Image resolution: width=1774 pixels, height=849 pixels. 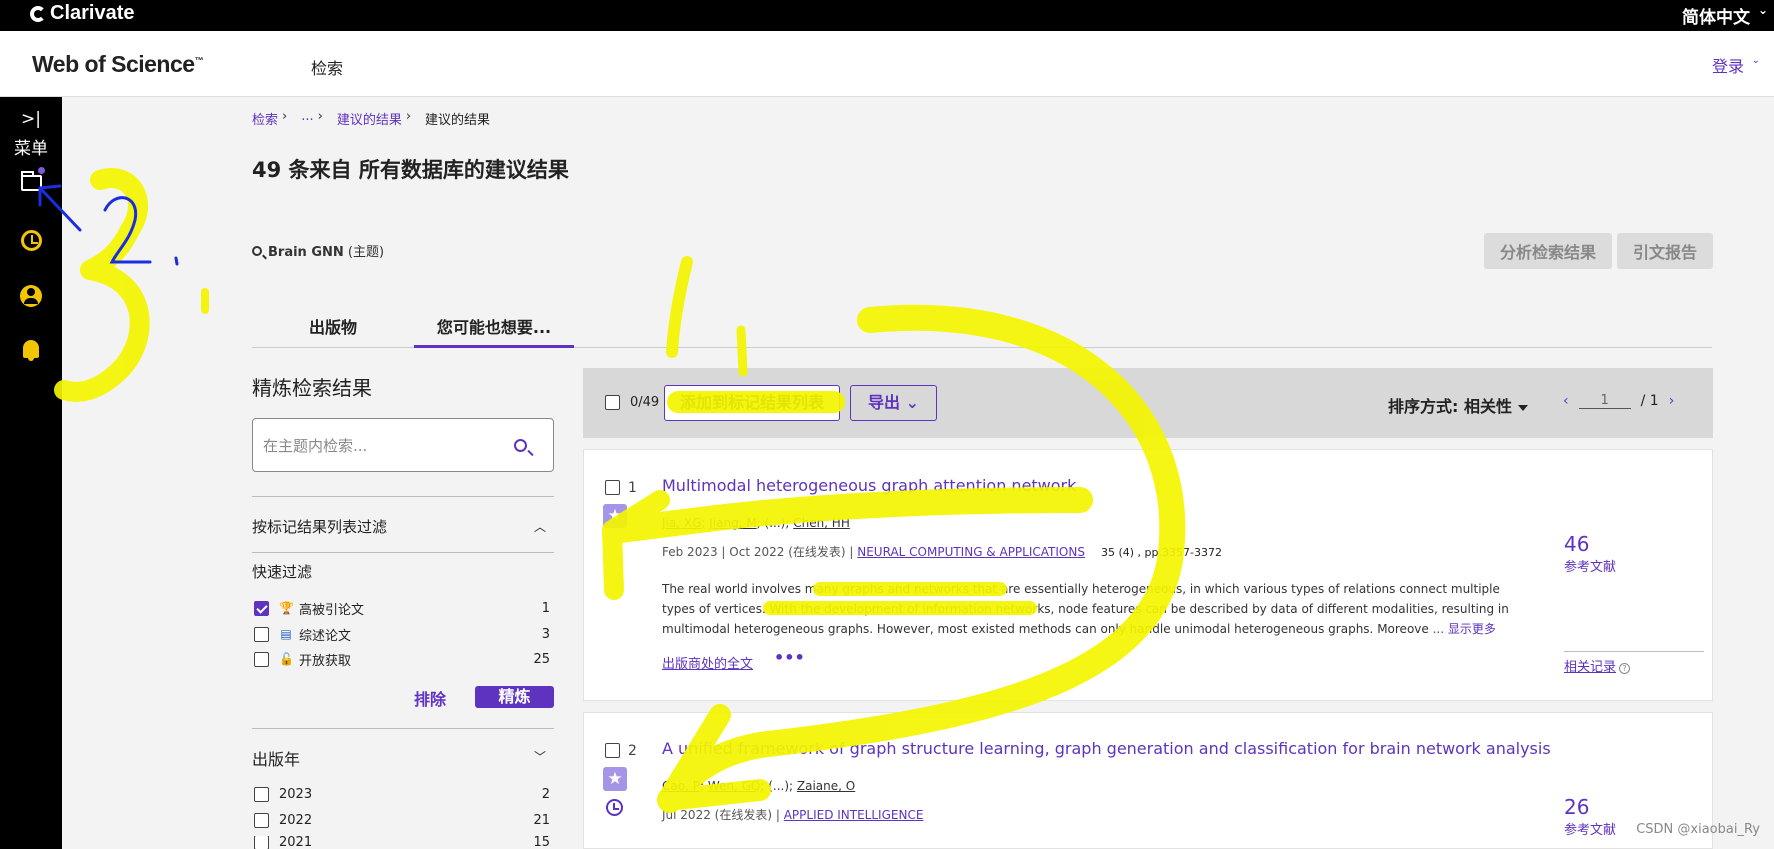 I want to click on language-selector: 简体中文 ⌄, so click(x=1725, y=15).